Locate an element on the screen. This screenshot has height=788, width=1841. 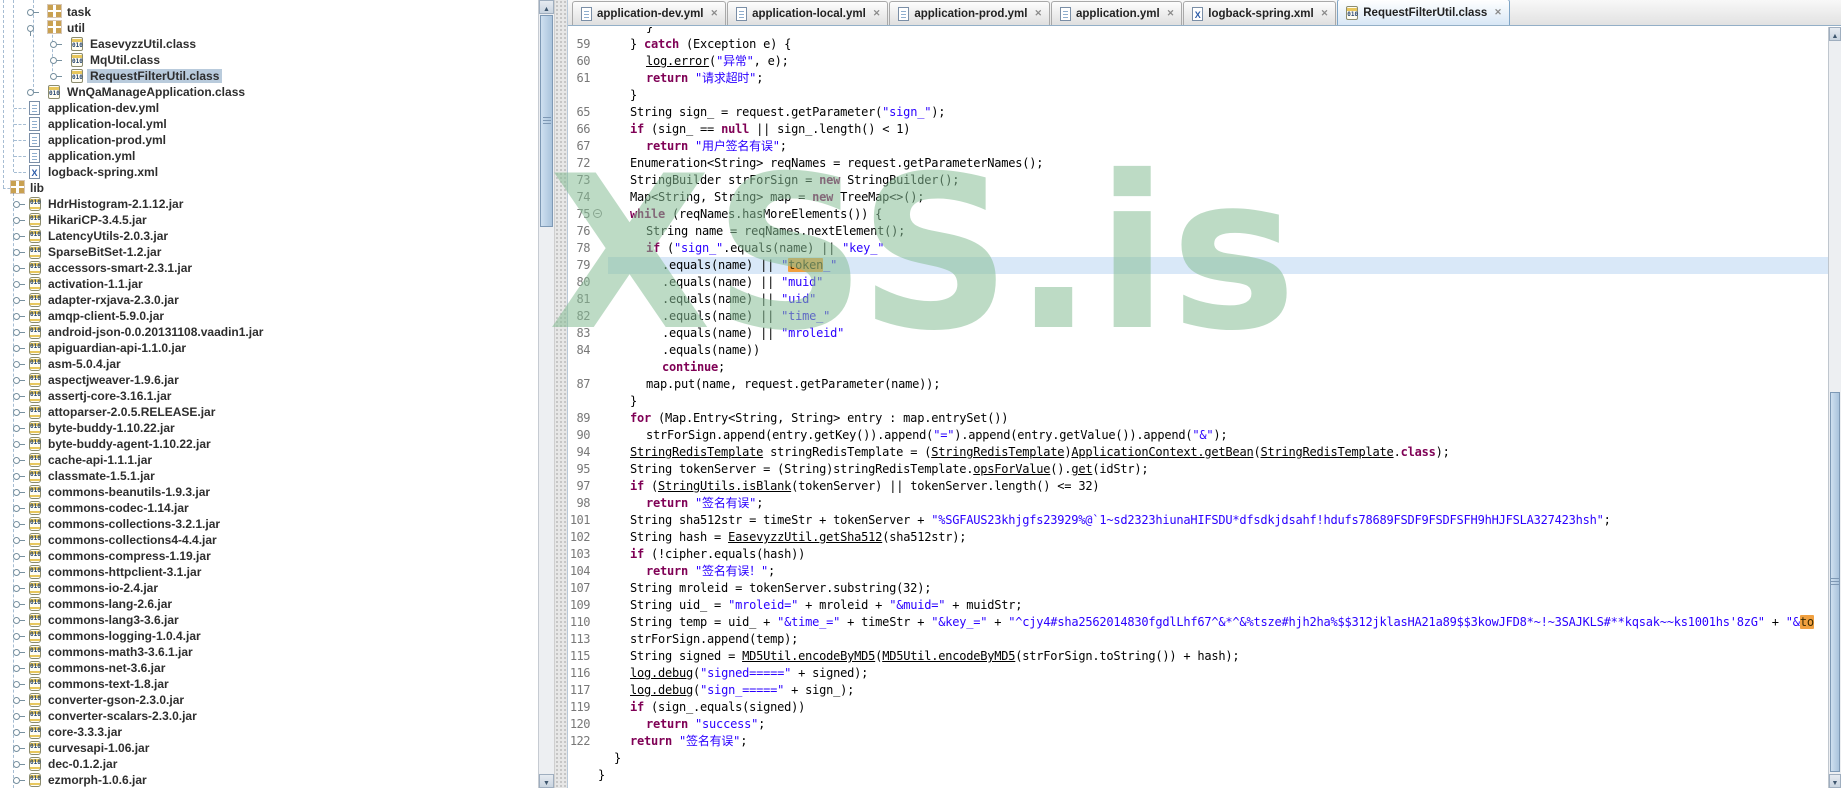
tree-item: 010 commons-lang-2.6.jar is located at coordinates (269, 604).